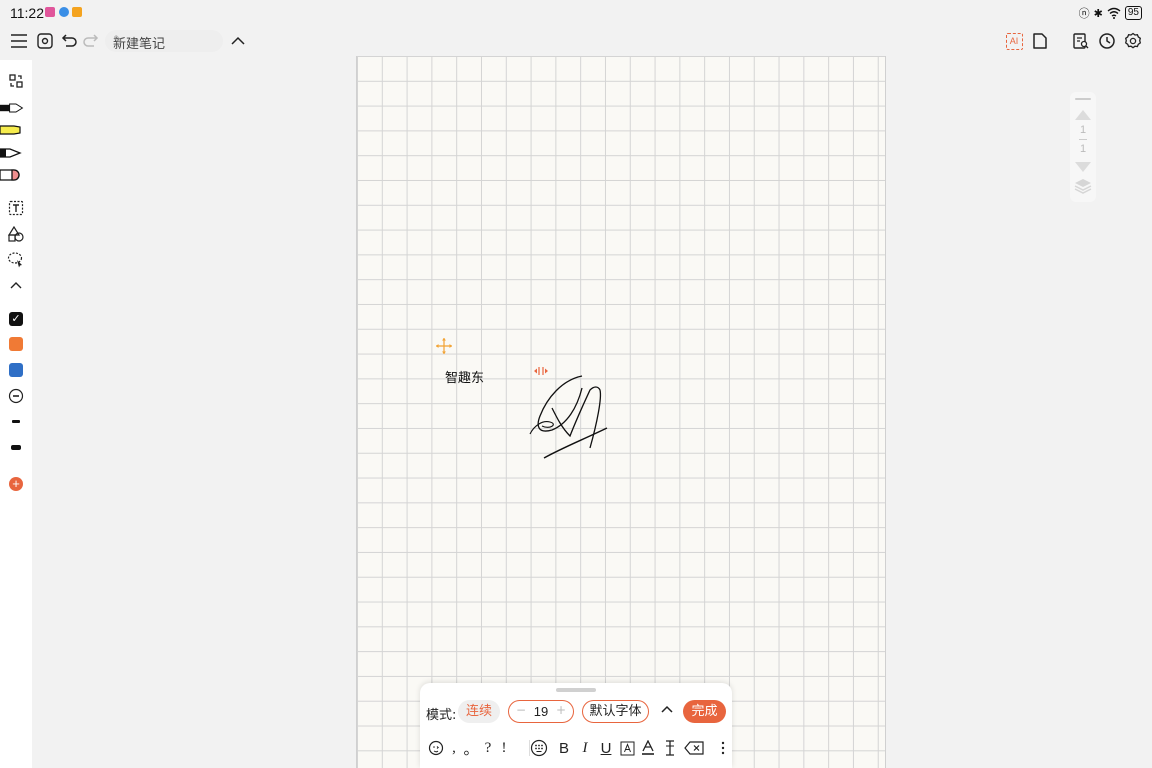  What do you see at coordinates (1098, 13) in the screenshot?
I see `bluetooth-icon: ✱` at bounding box center [1098, 13].